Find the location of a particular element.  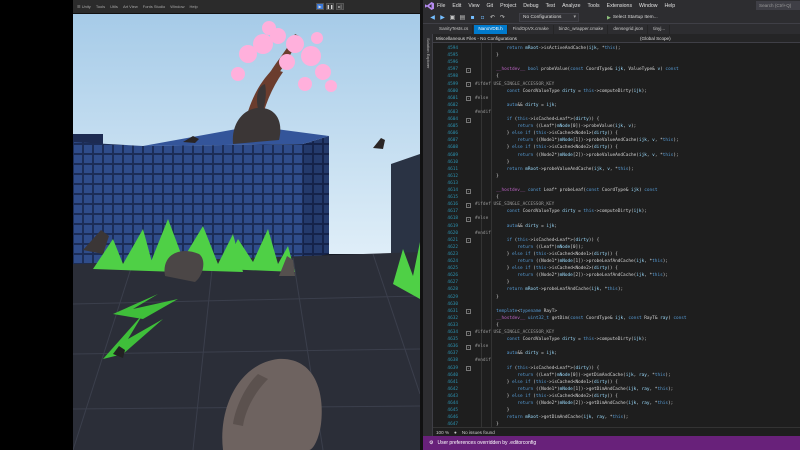

game-menu-0: ☰ Unity is located at coordinates (84, 6).